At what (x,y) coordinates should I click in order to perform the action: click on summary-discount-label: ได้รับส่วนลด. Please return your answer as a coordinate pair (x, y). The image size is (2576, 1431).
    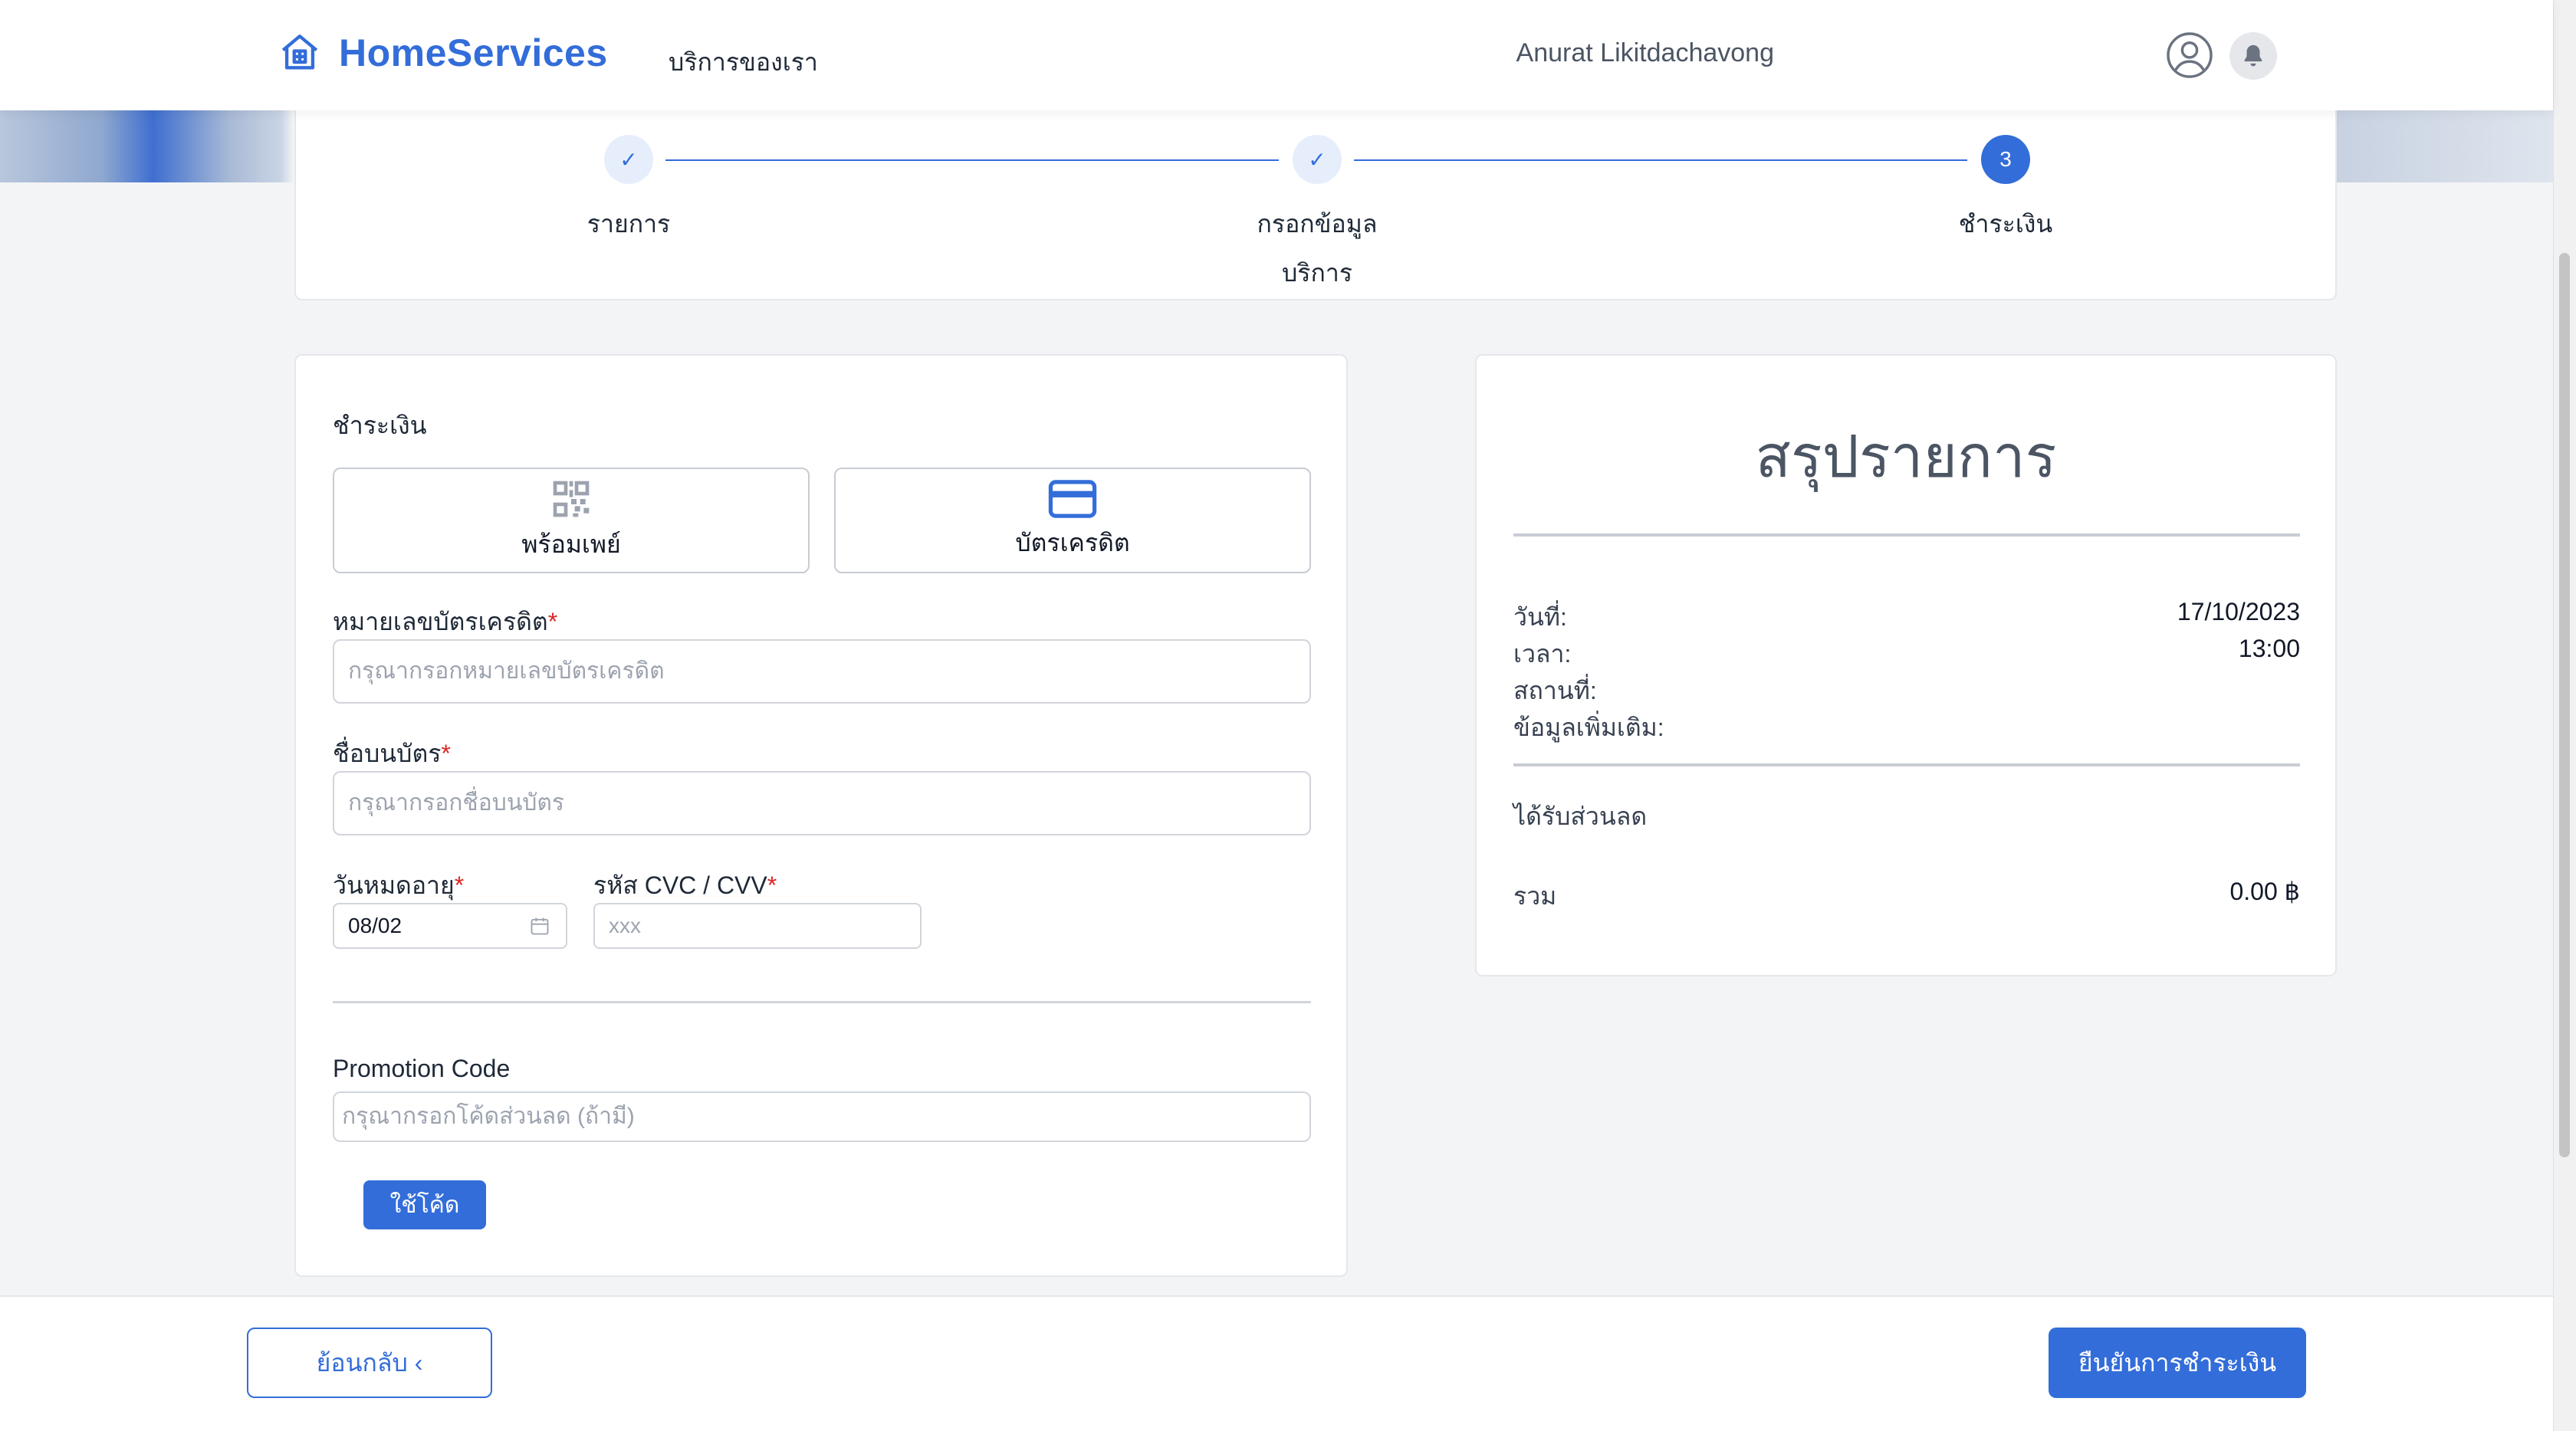
    Looking at the image, I should click on (1581, 816).